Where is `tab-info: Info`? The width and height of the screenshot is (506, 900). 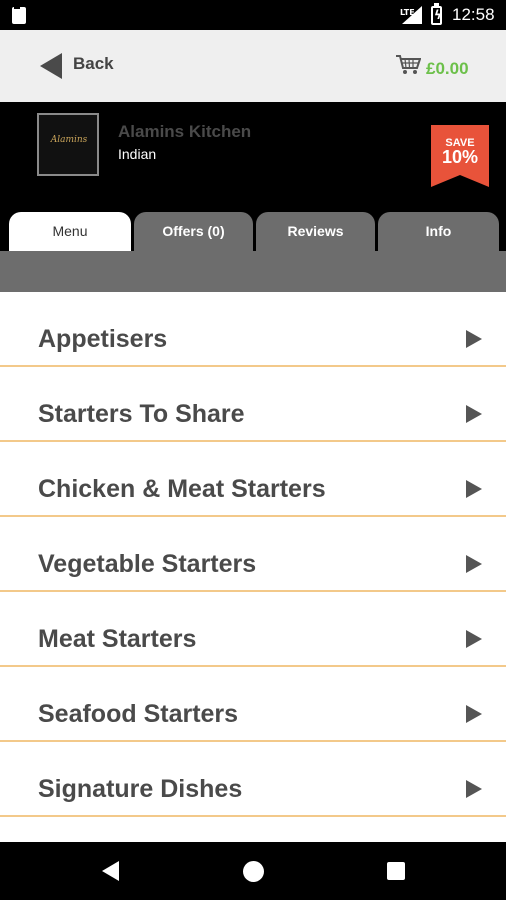 tab-info: Info is located at coordinates (438, 232).